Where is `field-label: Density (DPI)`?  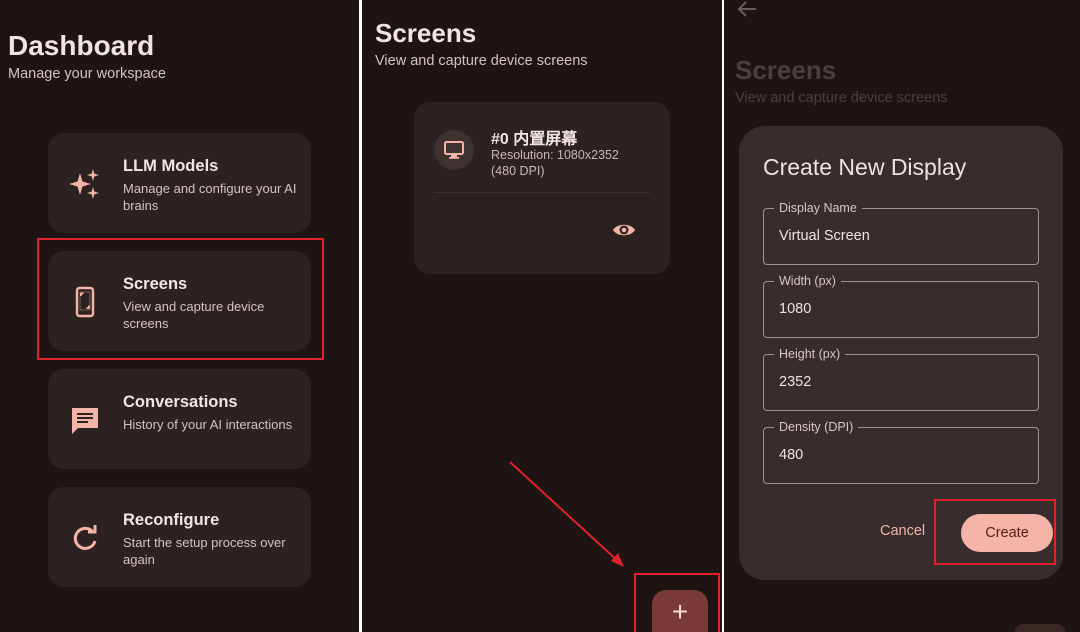
field-label: Density (DPI) is located at coordinates (816, 427).